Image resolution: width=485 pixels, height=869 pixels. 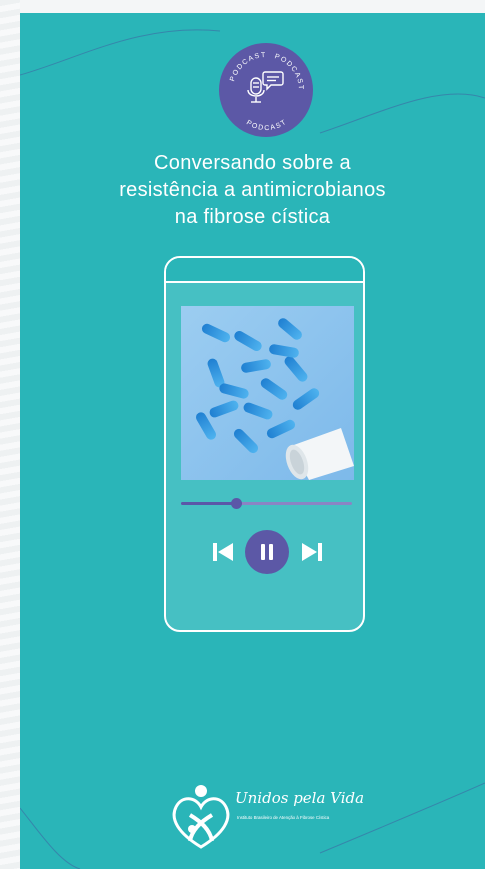 I want to click on heart-person-icon, so click(x=201, y=817).